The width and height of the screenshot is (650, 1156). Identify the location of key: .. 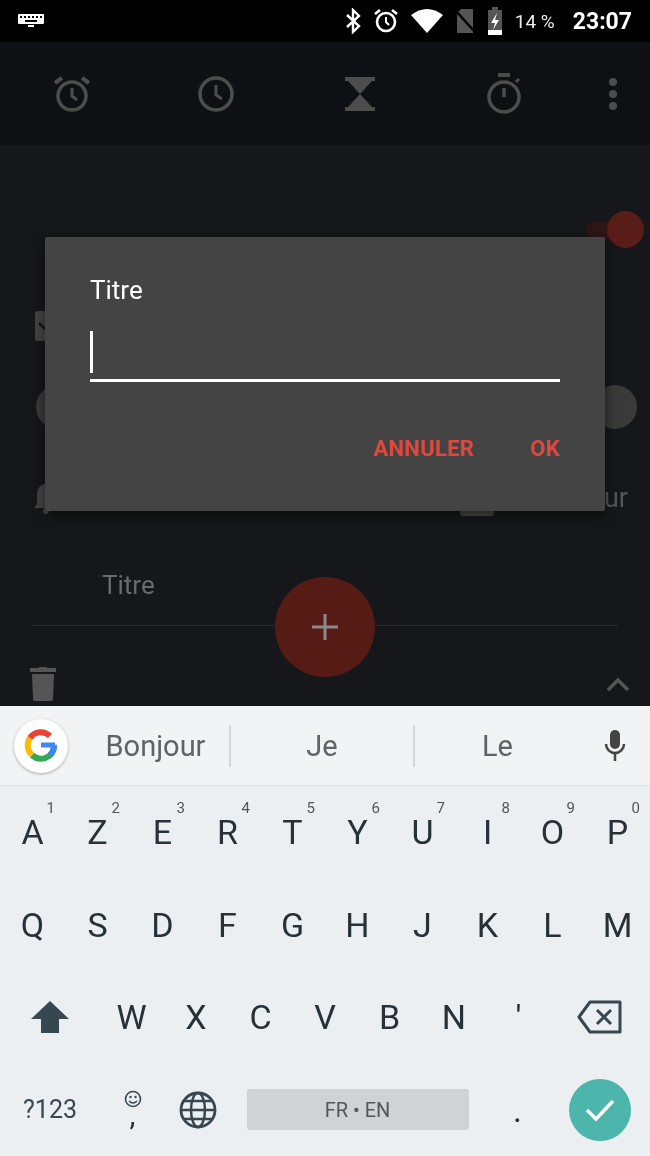
(517, 1109).